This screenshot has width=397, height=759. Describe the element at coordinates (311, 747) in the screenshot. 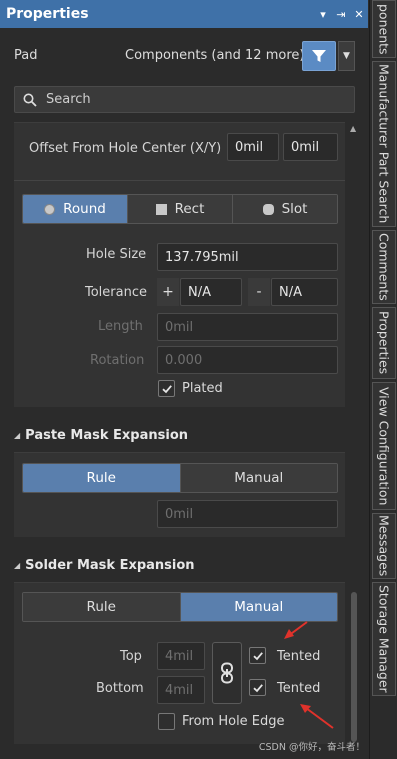

I see `watermark: CSDN @你好，奋斗者！` at that location.